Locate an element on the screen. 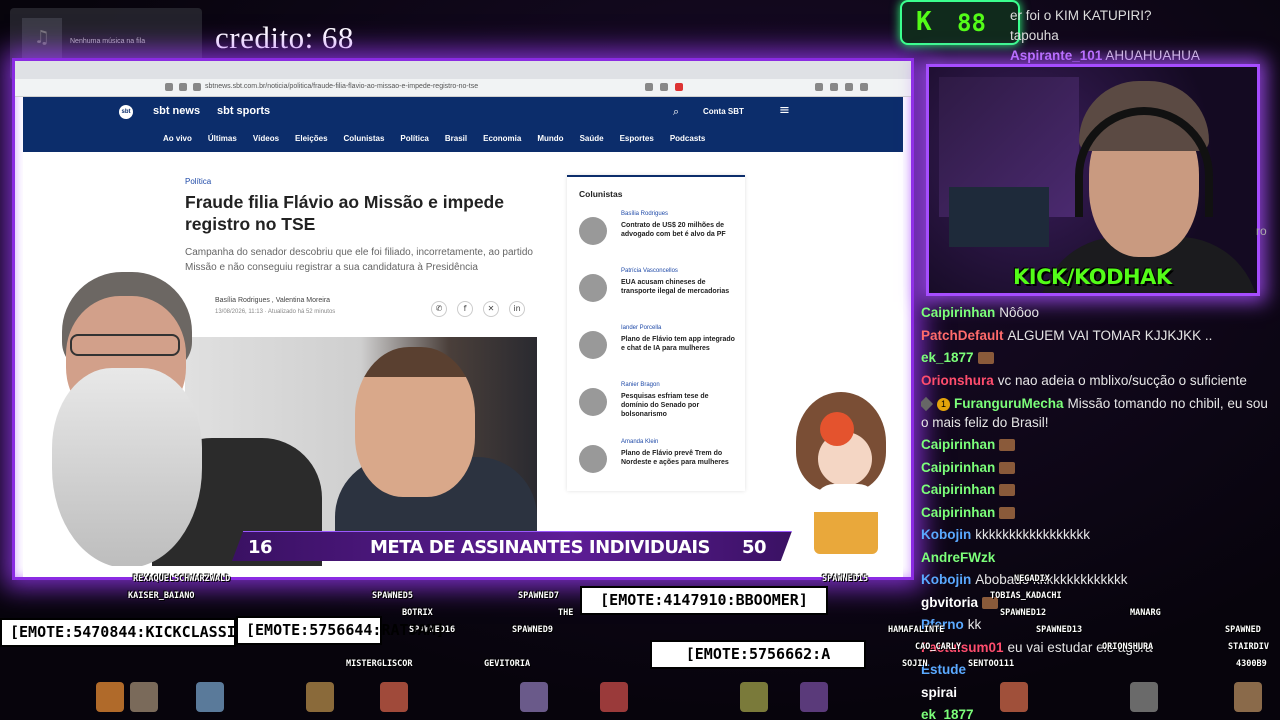  chat-message: AndreFWzk is located at coordinates (1099, 558).